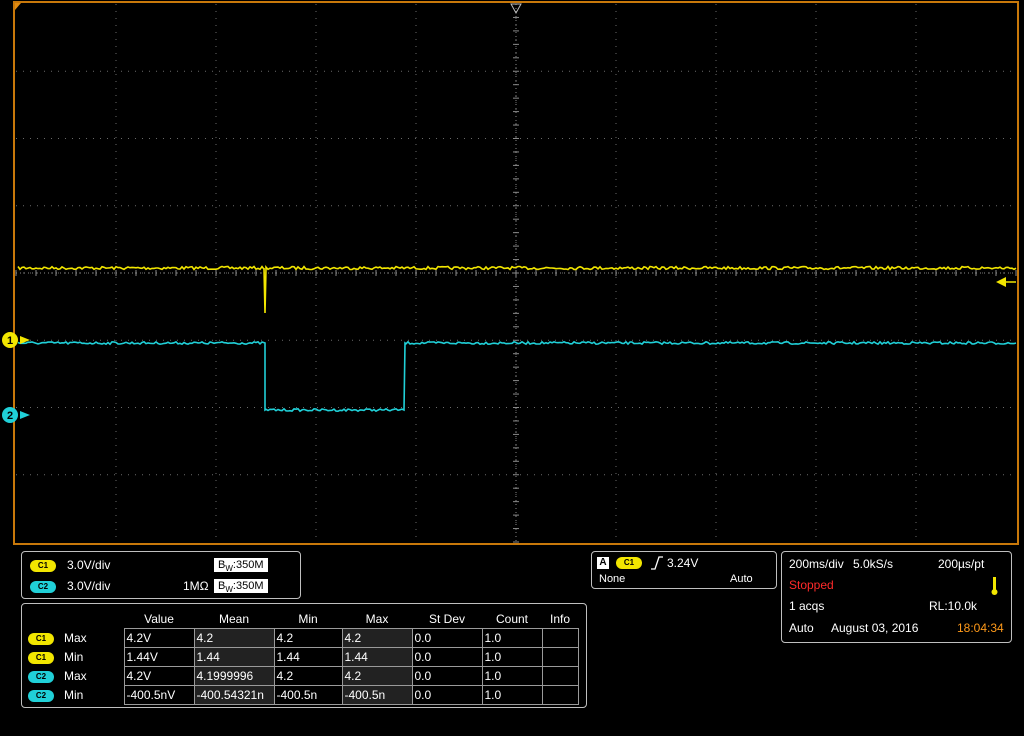  What do you see at coordinates (811, 585) in the screenshot?
I see `acquisition-status: Stopped` at bounding box center [811, 585].